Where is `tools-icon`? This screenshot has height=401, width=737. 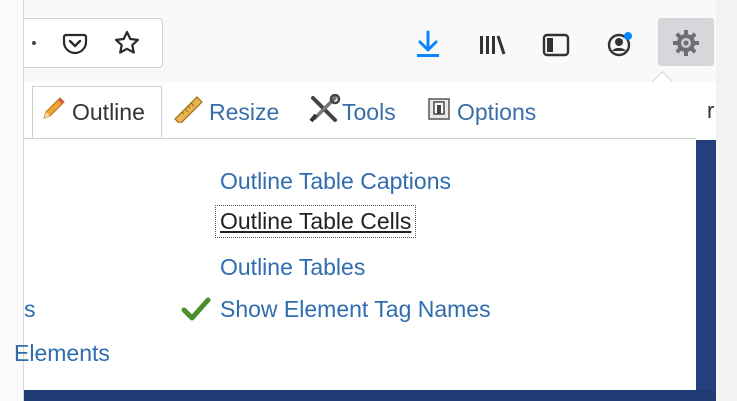 tools-icon is located at coordinates (325, 111).